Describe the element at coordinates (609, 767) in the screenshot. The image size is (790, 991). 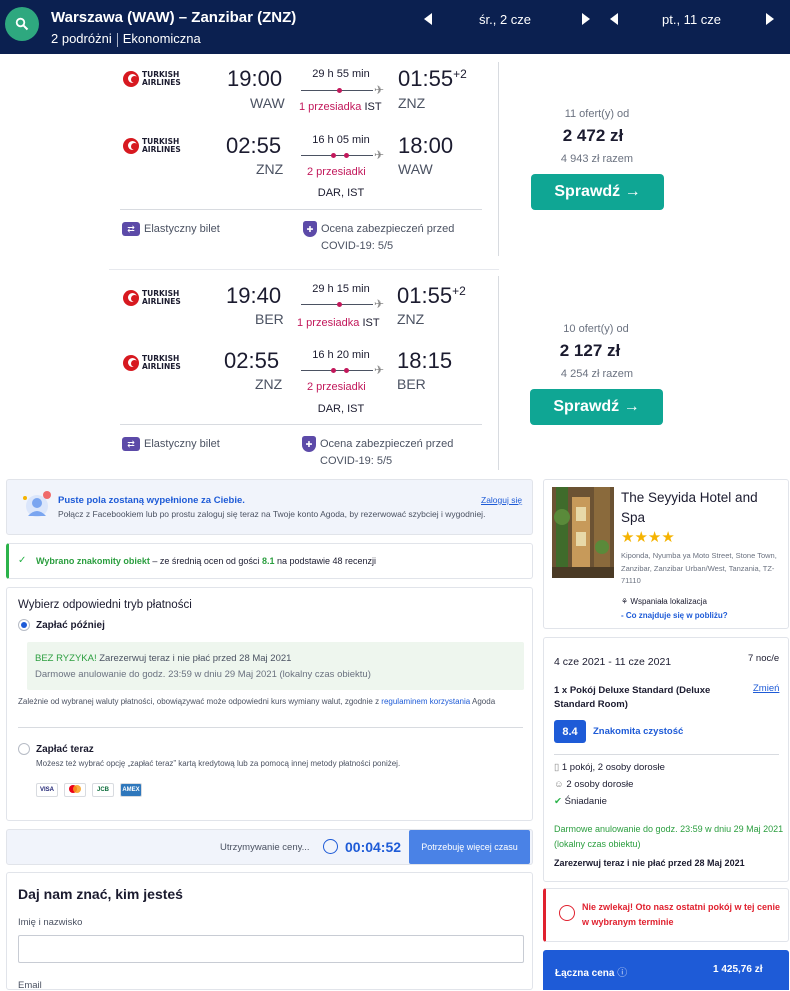
I see `rooms-guests: ▯ 1 pokój, 2 osoby dorosłe` at that location.